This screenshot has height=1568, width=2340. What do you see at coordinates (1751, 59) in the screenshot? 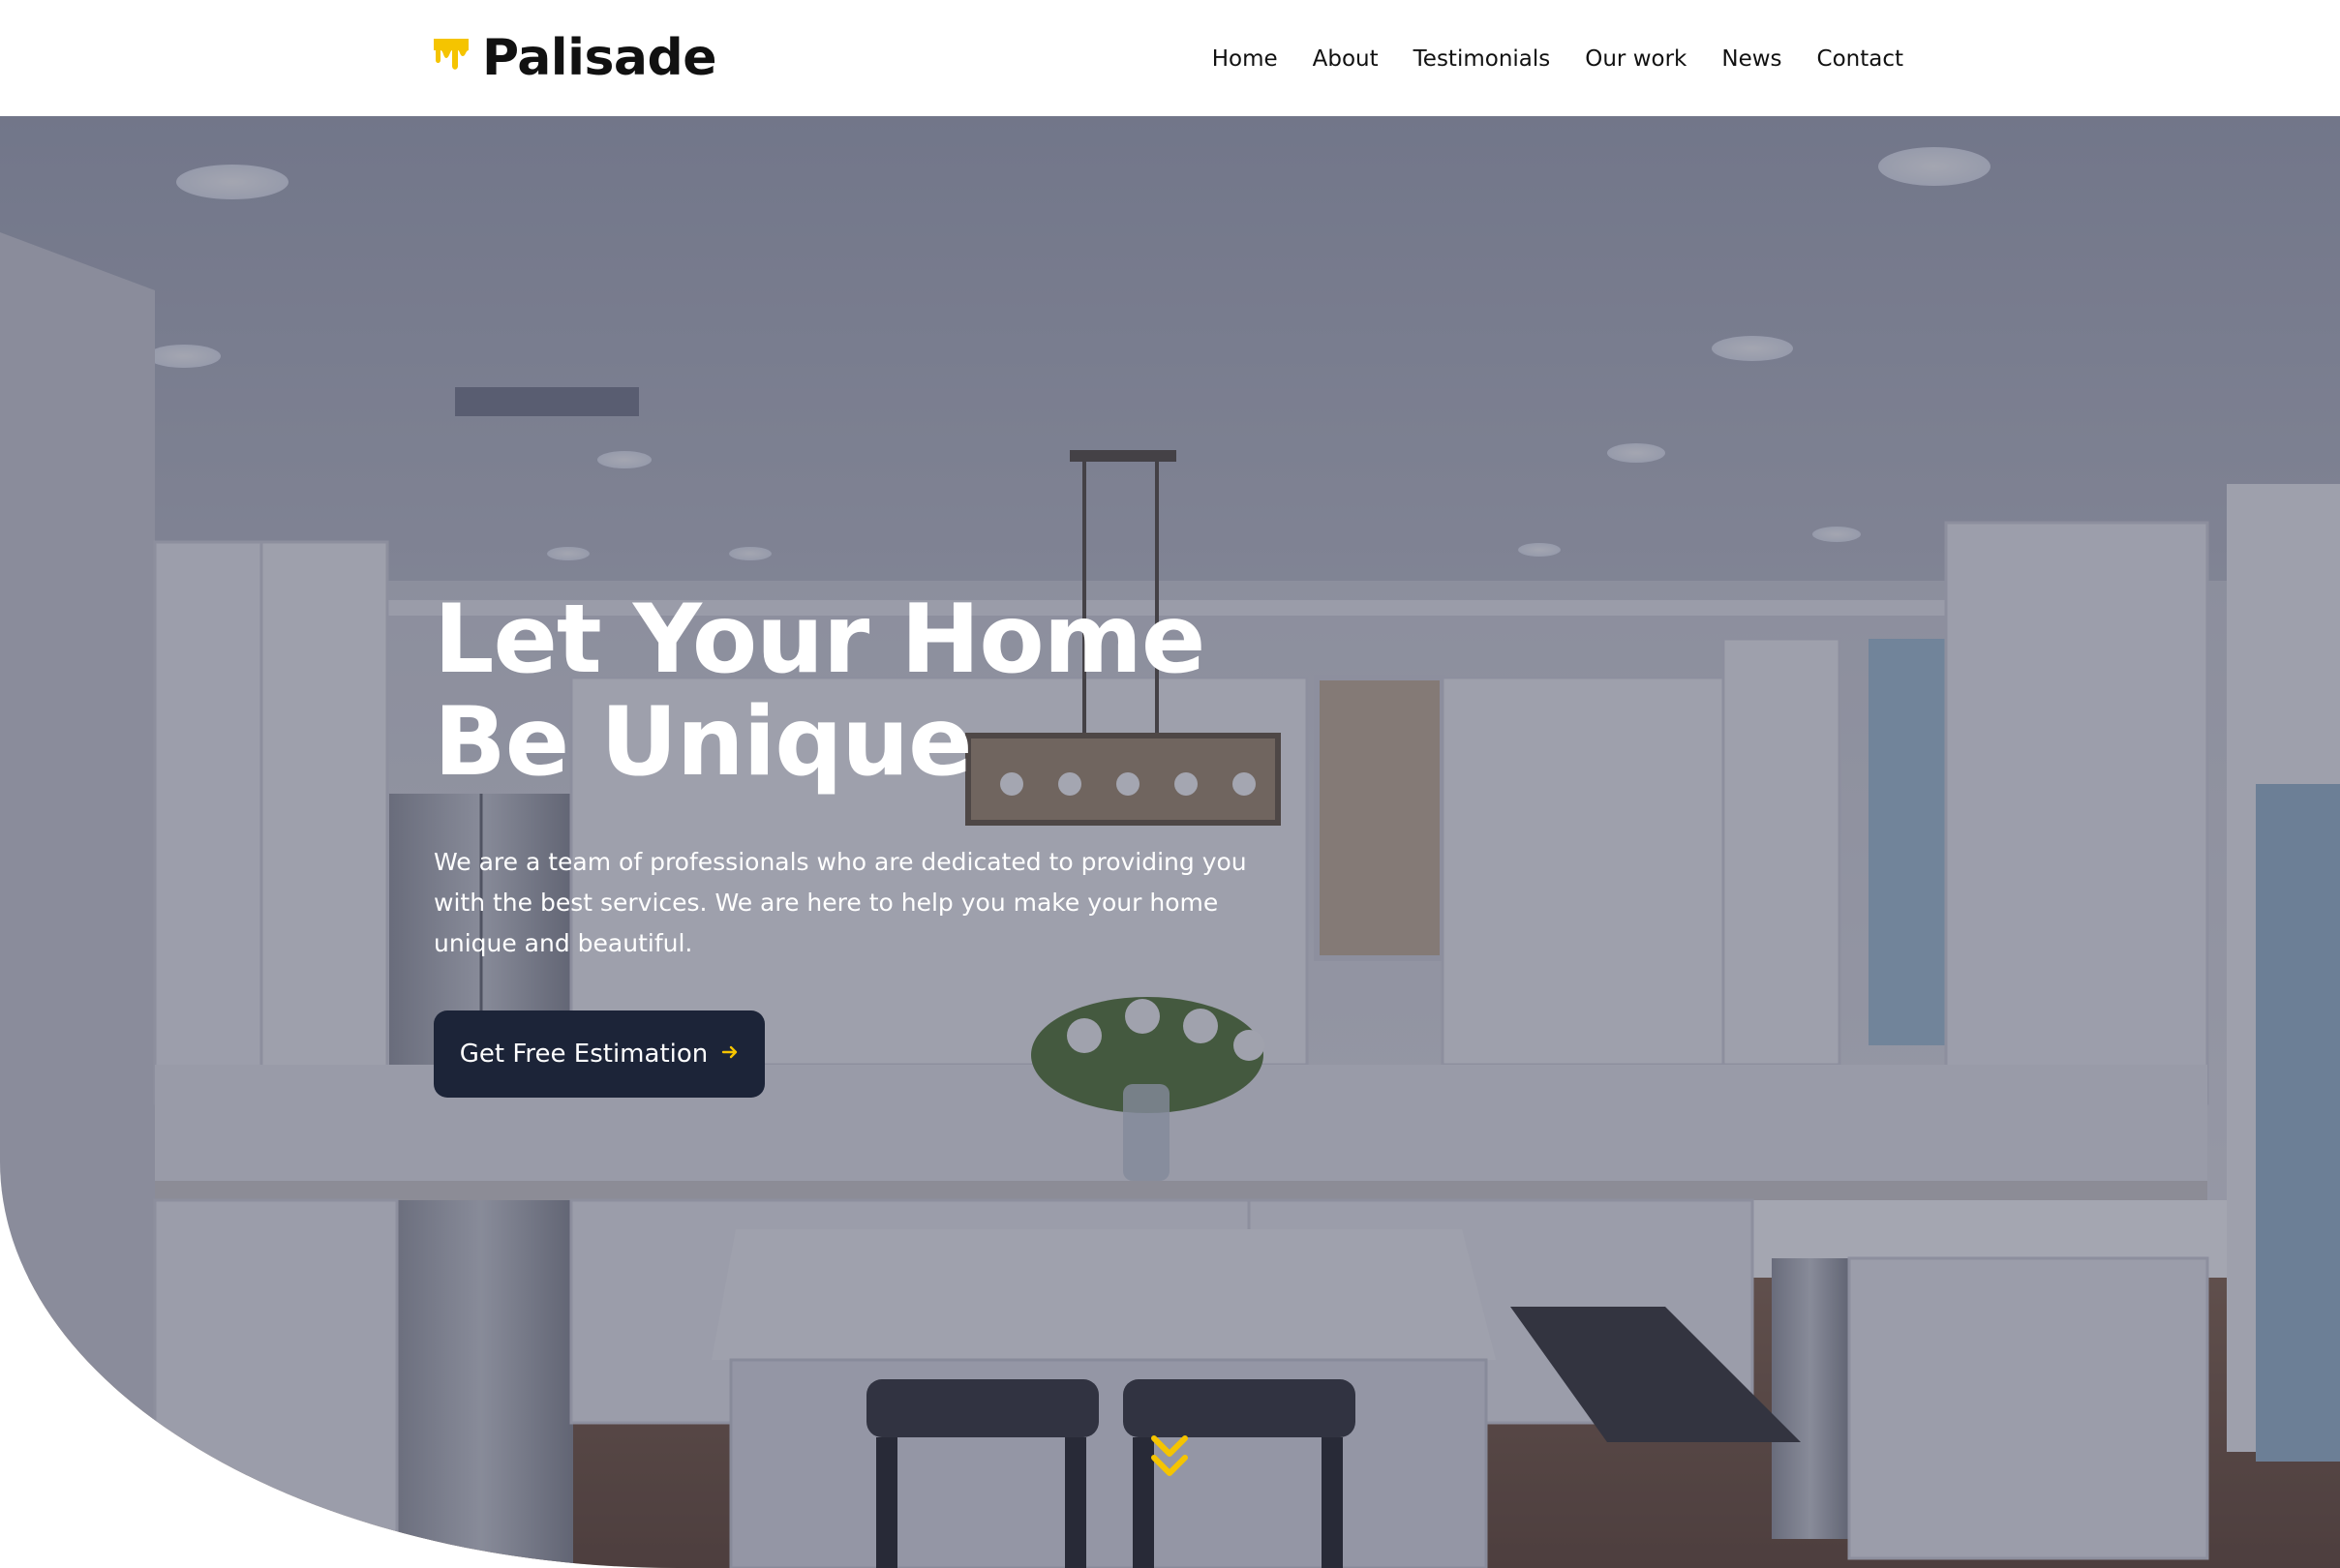
I see `nav-item-news: News` at bounding box center [1751, 59].